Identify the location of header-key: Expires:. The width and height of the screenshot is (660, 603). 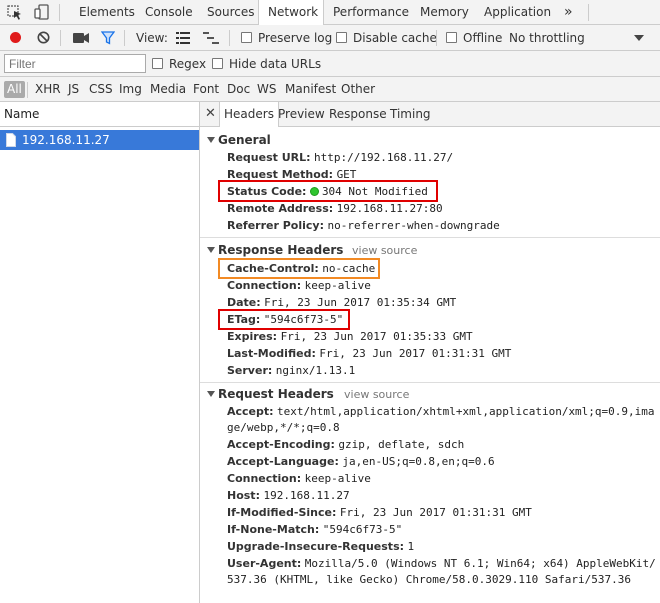
(252, 336).